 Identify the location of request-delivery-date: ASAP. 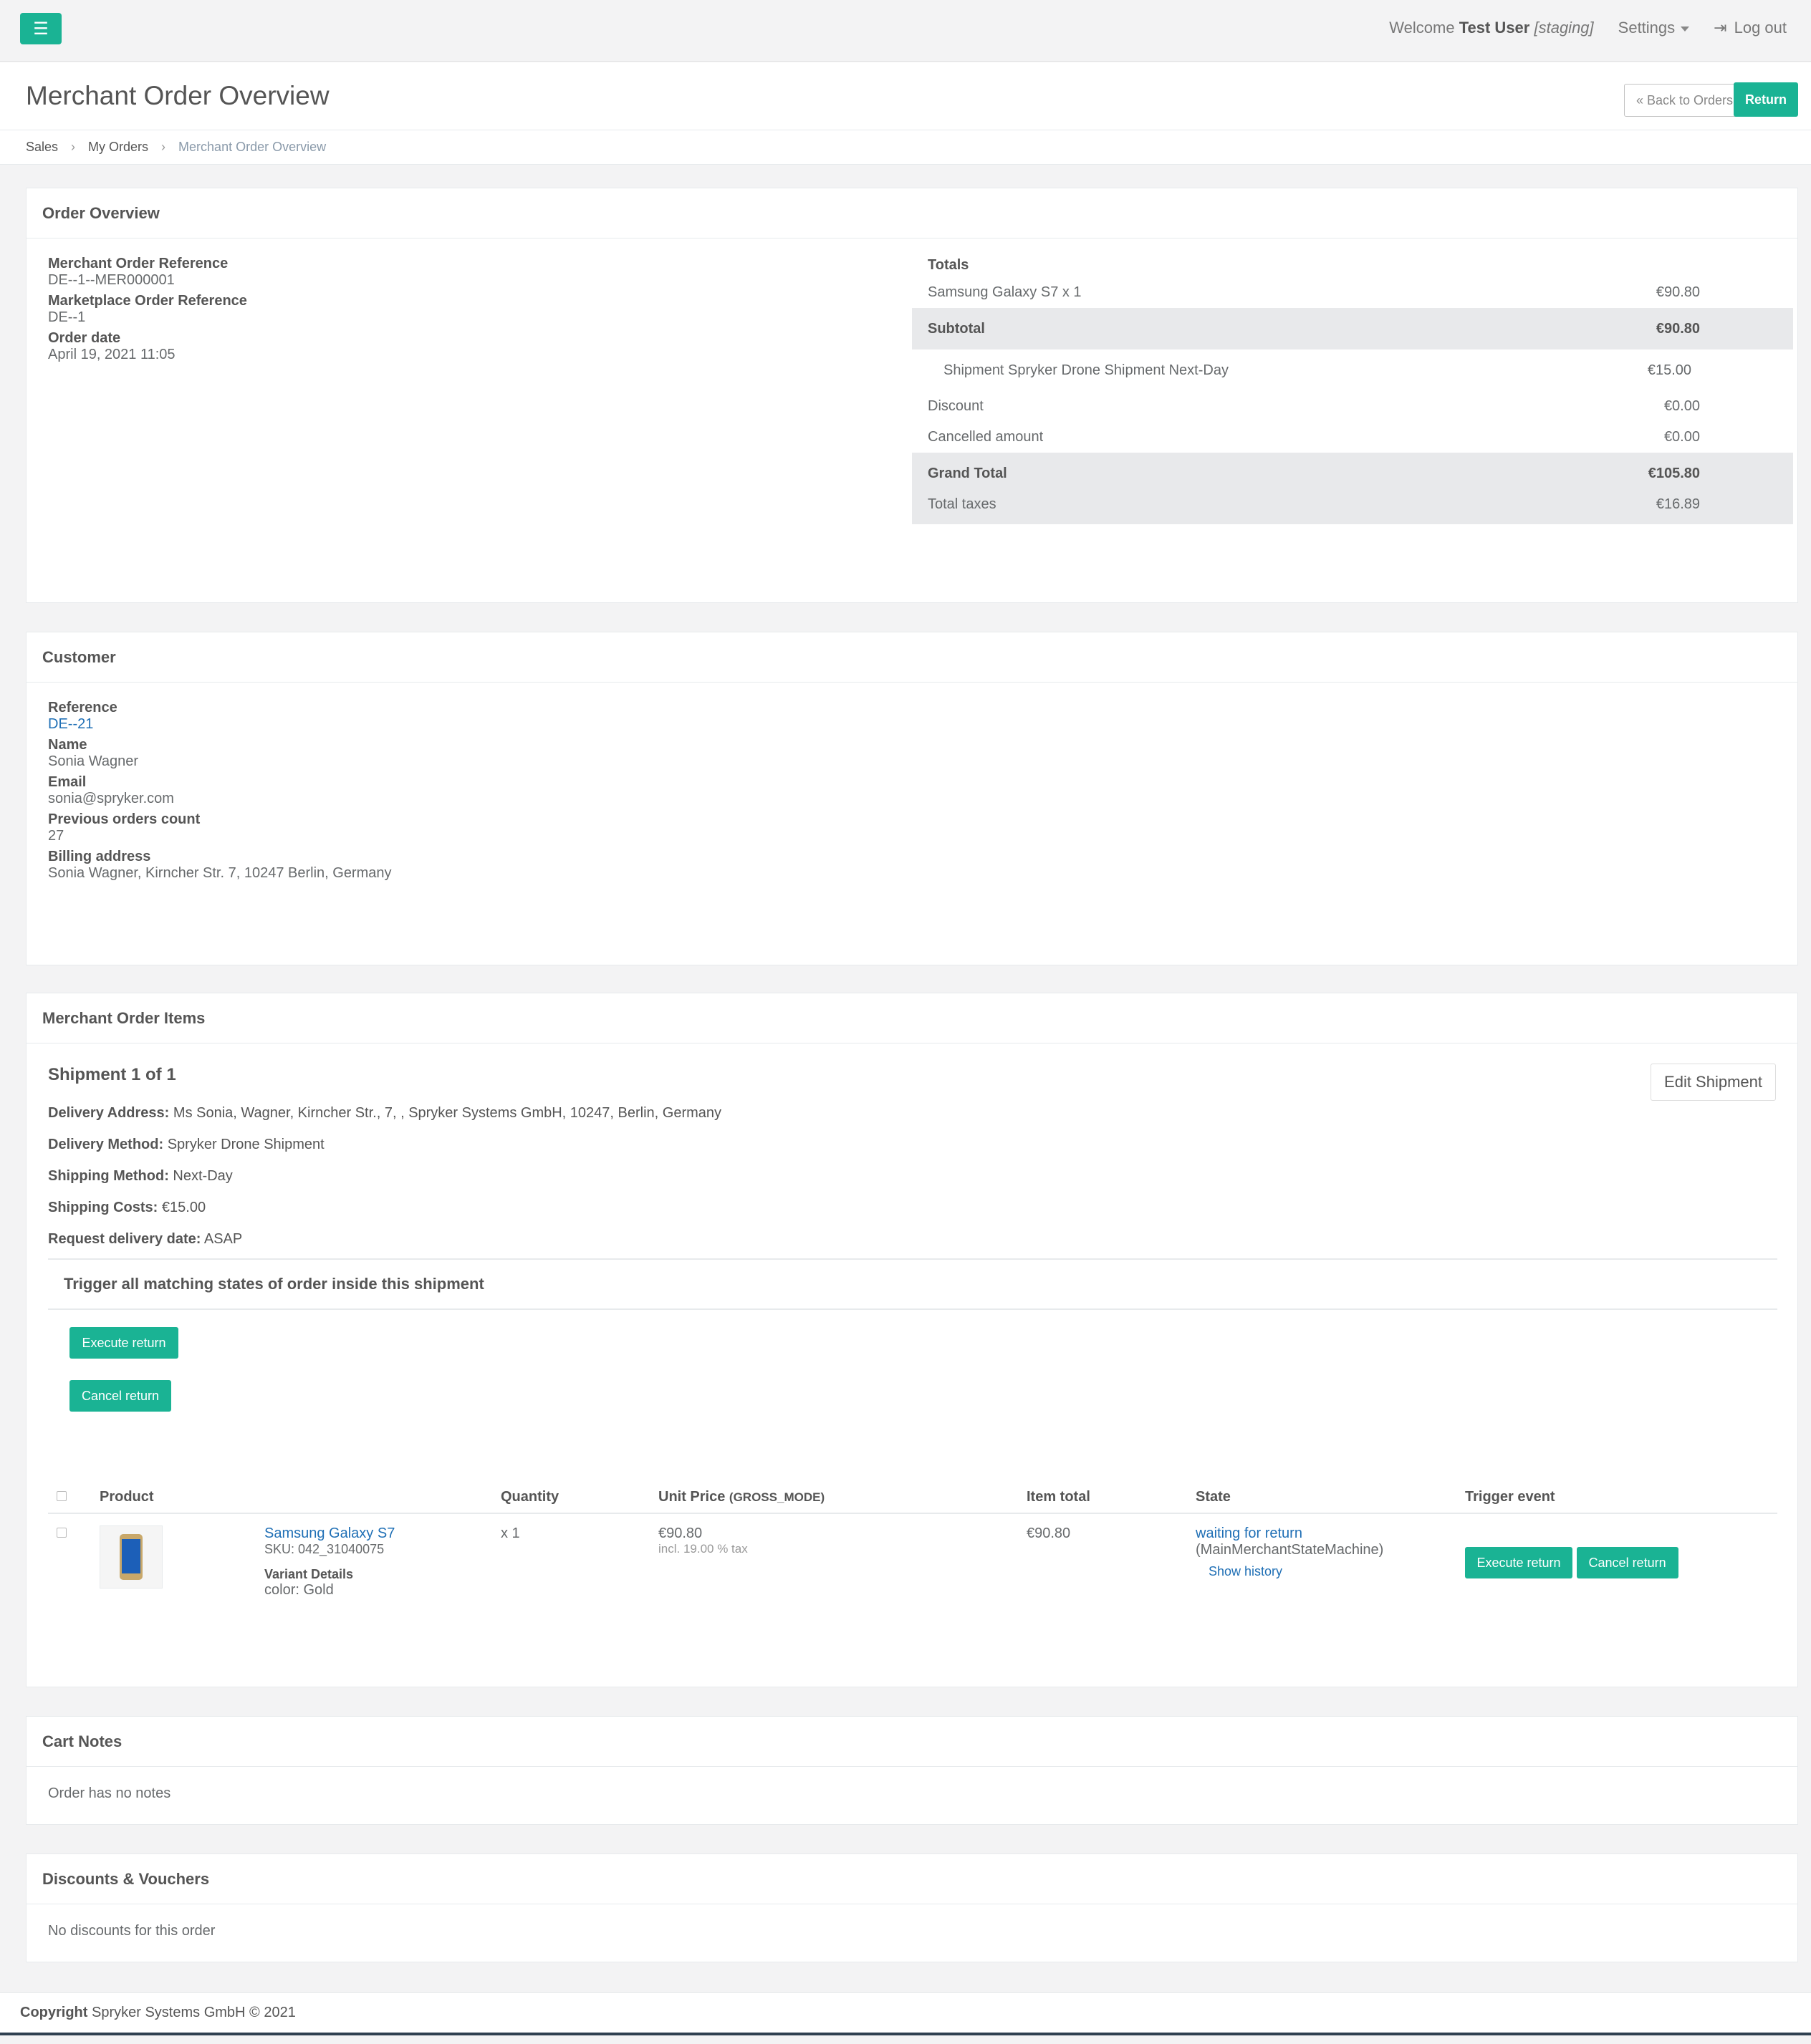
(223, 1239).